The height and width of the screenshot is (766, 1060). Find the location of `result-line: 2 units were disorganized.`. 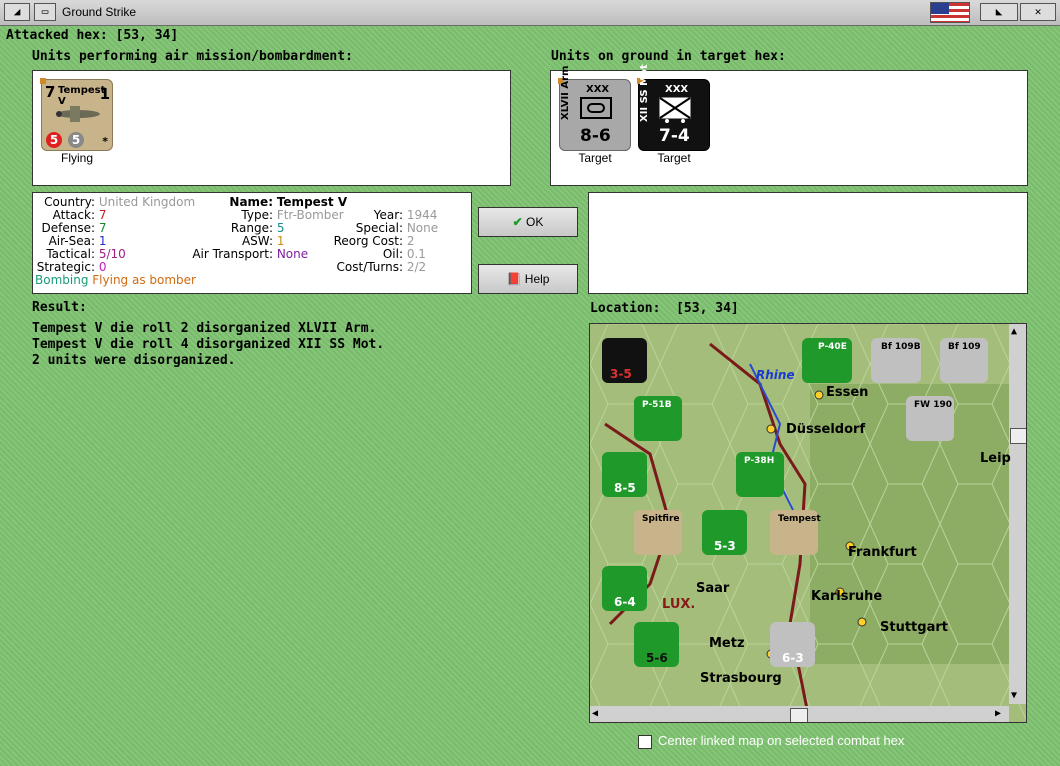

result-line: 2 units were disorganized. is located at coordinates (134, 360).